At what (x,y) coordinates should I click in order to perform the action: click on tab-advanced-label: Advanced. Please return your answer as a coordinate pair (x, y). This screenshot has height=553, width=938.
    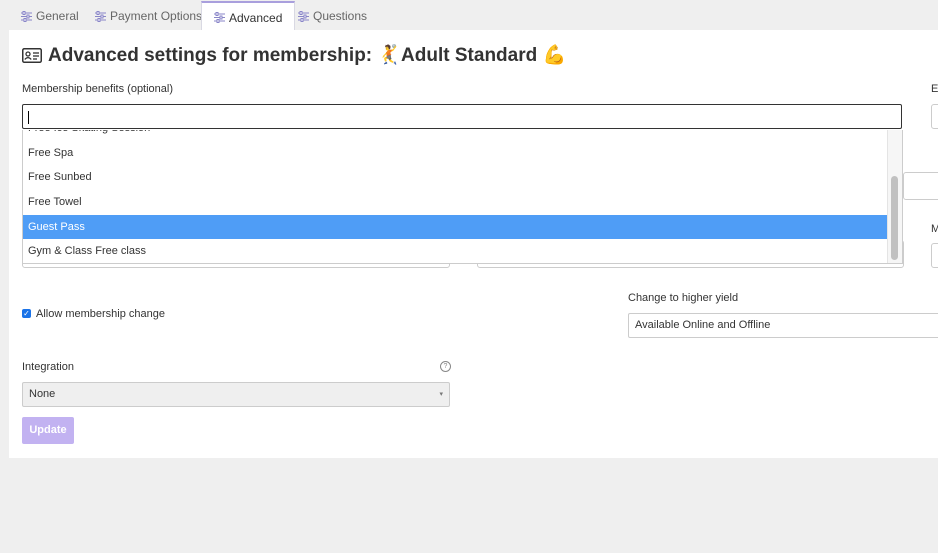
    Looking at the image, I should click on (256, 17).